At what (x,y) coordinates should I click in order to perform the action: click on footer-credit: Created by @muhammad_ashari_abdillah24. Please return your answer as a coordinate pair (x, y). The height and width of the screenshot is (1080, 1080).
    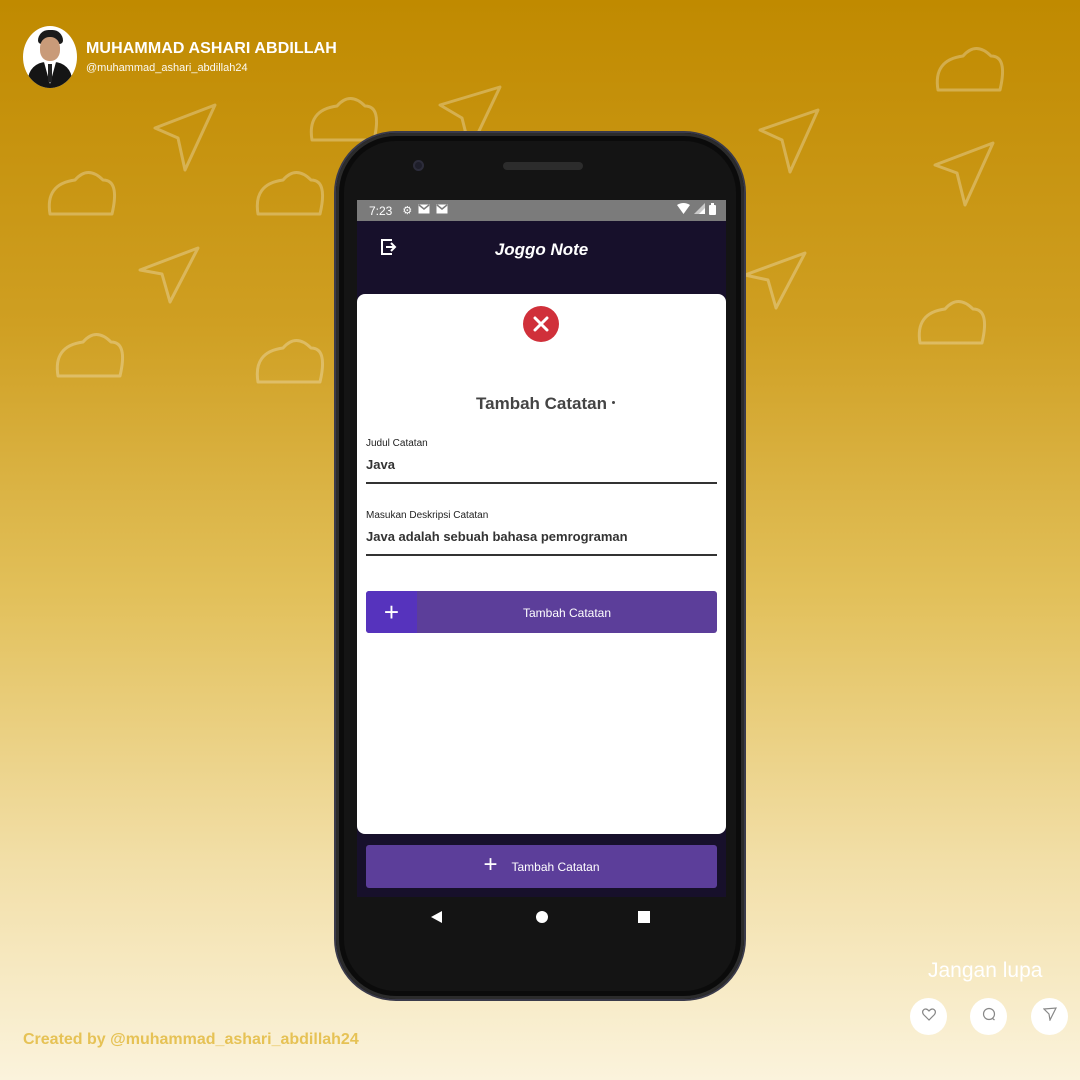
    Looking at the image, I should click on (191, 1039).